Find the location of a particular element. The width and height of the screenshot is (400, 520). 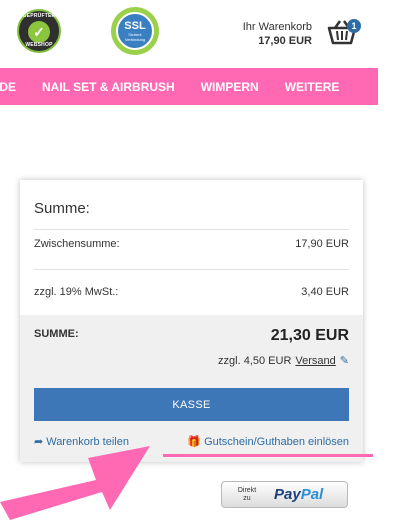

pointer-arrow-icon is located at coordinates (75, 483).